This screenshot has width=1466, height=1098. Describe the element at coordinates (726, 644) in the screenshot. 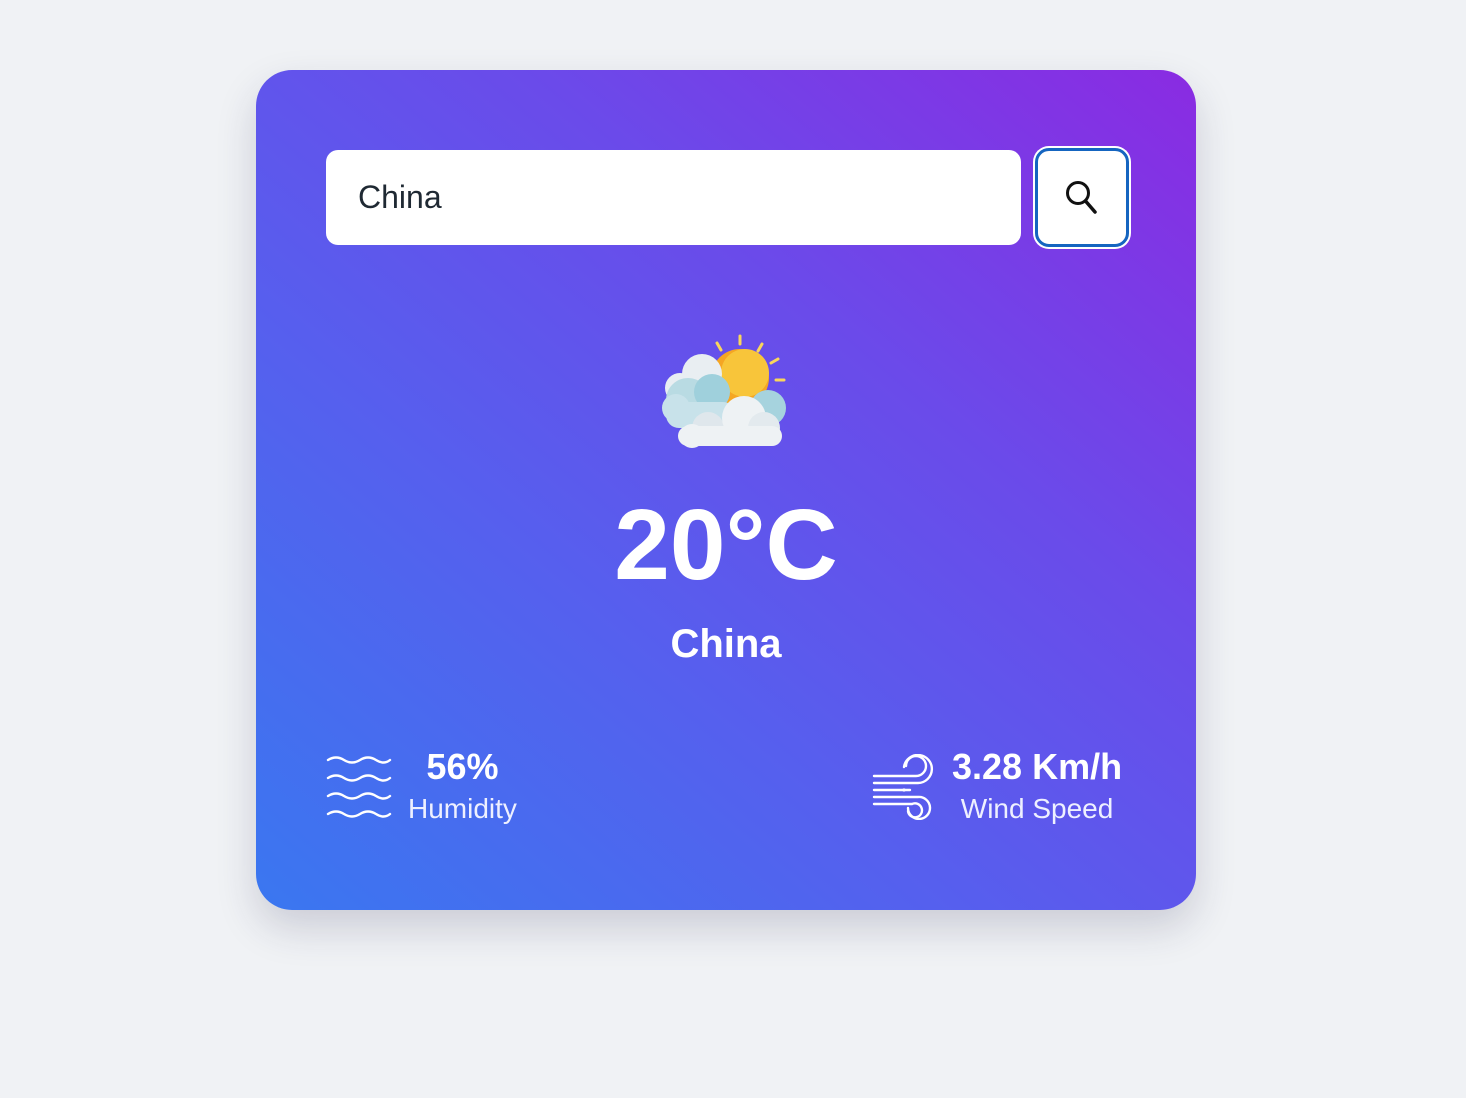

I see `city-name: China` at that location.